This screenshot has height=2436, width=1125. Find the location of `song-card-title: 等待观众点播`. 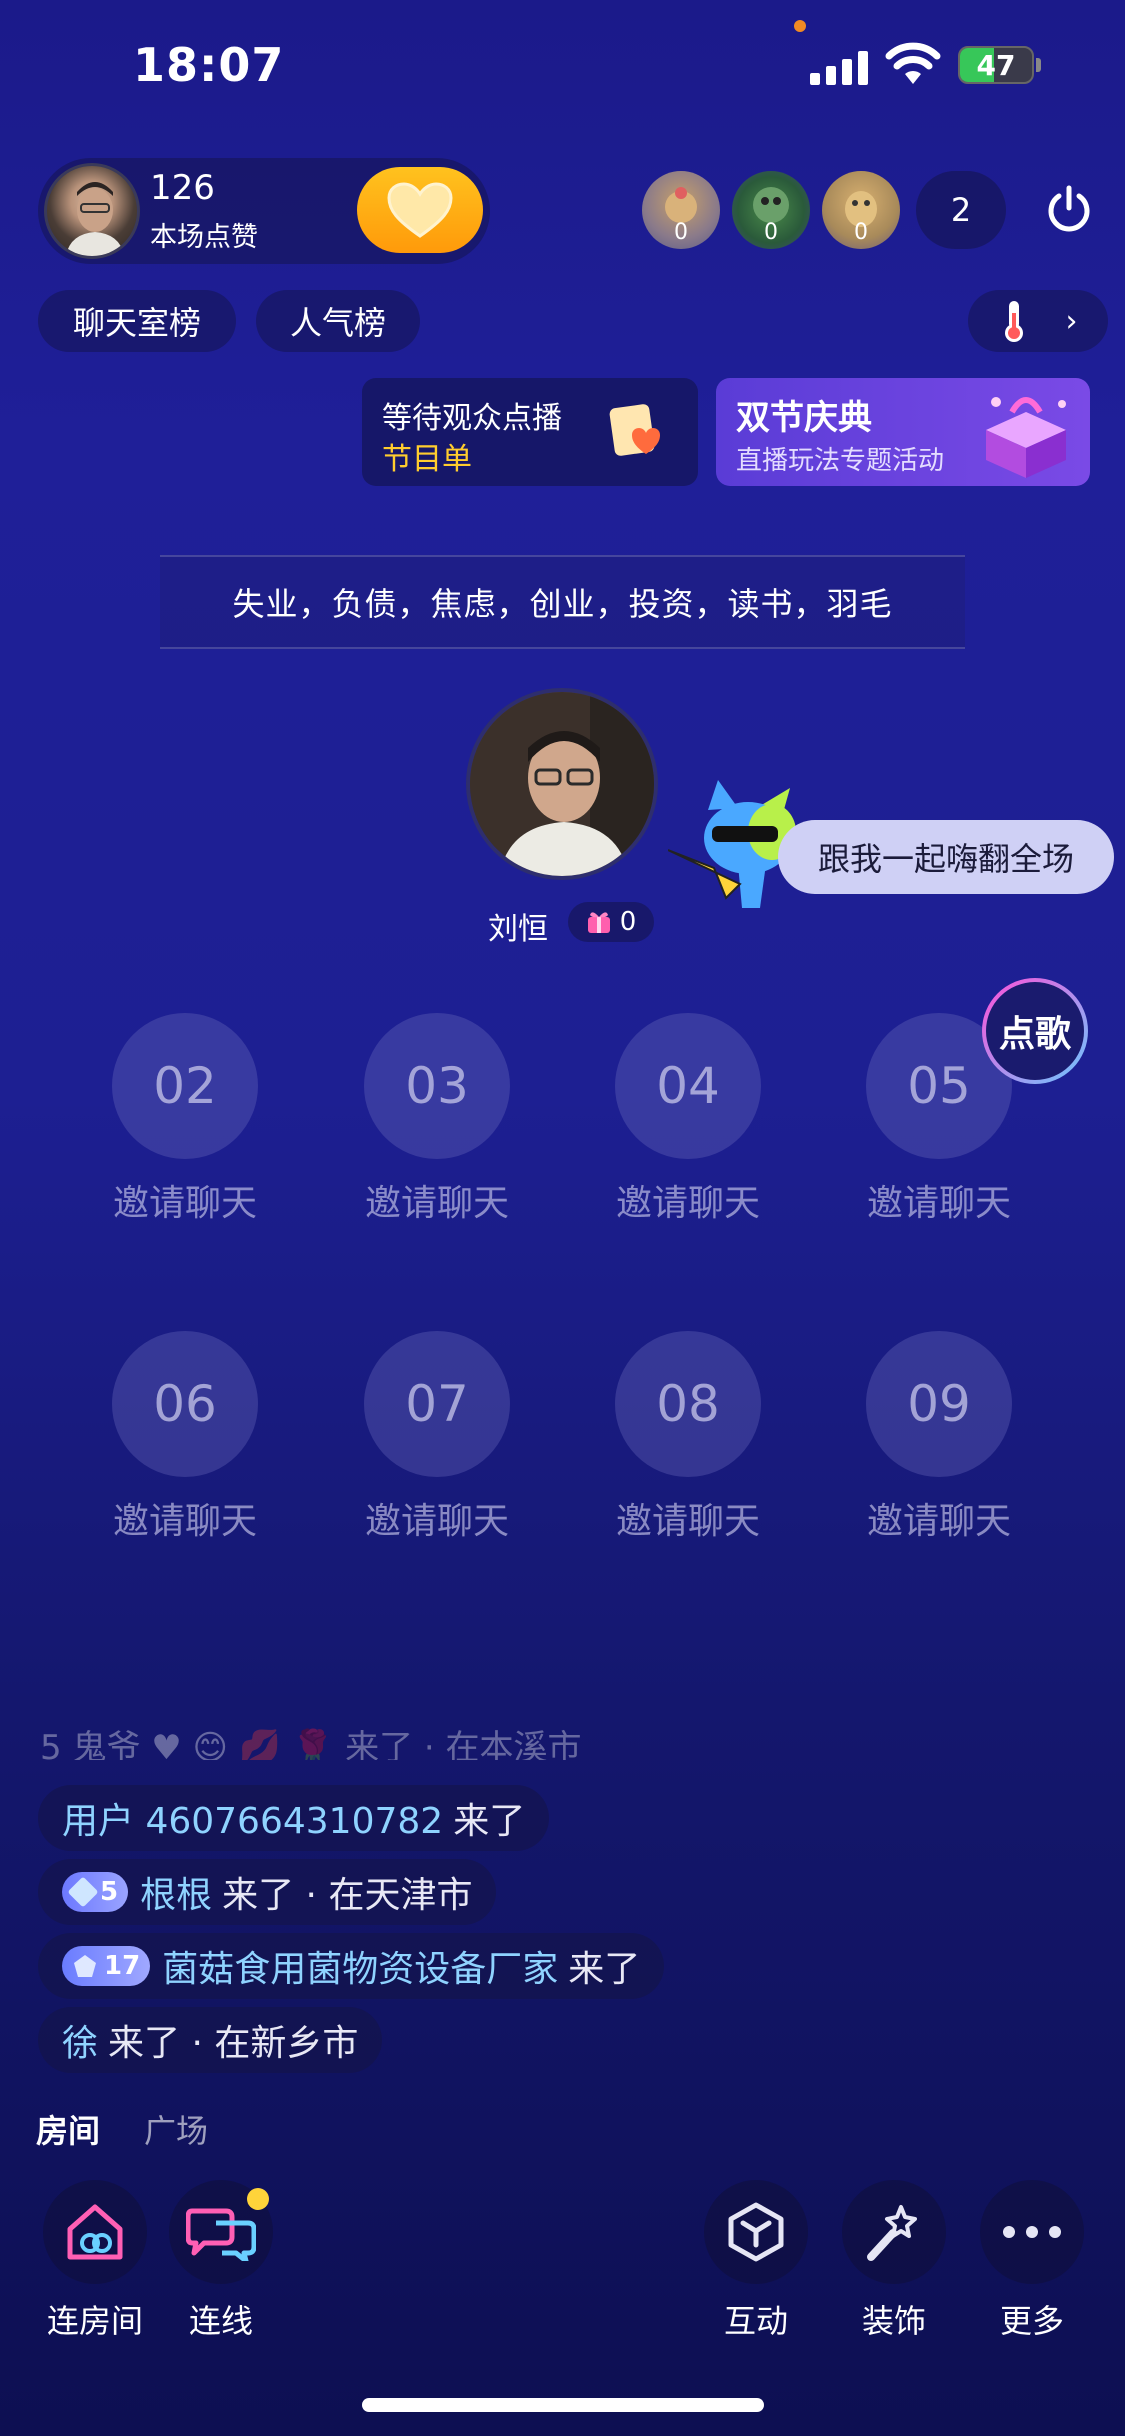

song-card-title: 等待观众点播 is located at coordinates (472, 418).